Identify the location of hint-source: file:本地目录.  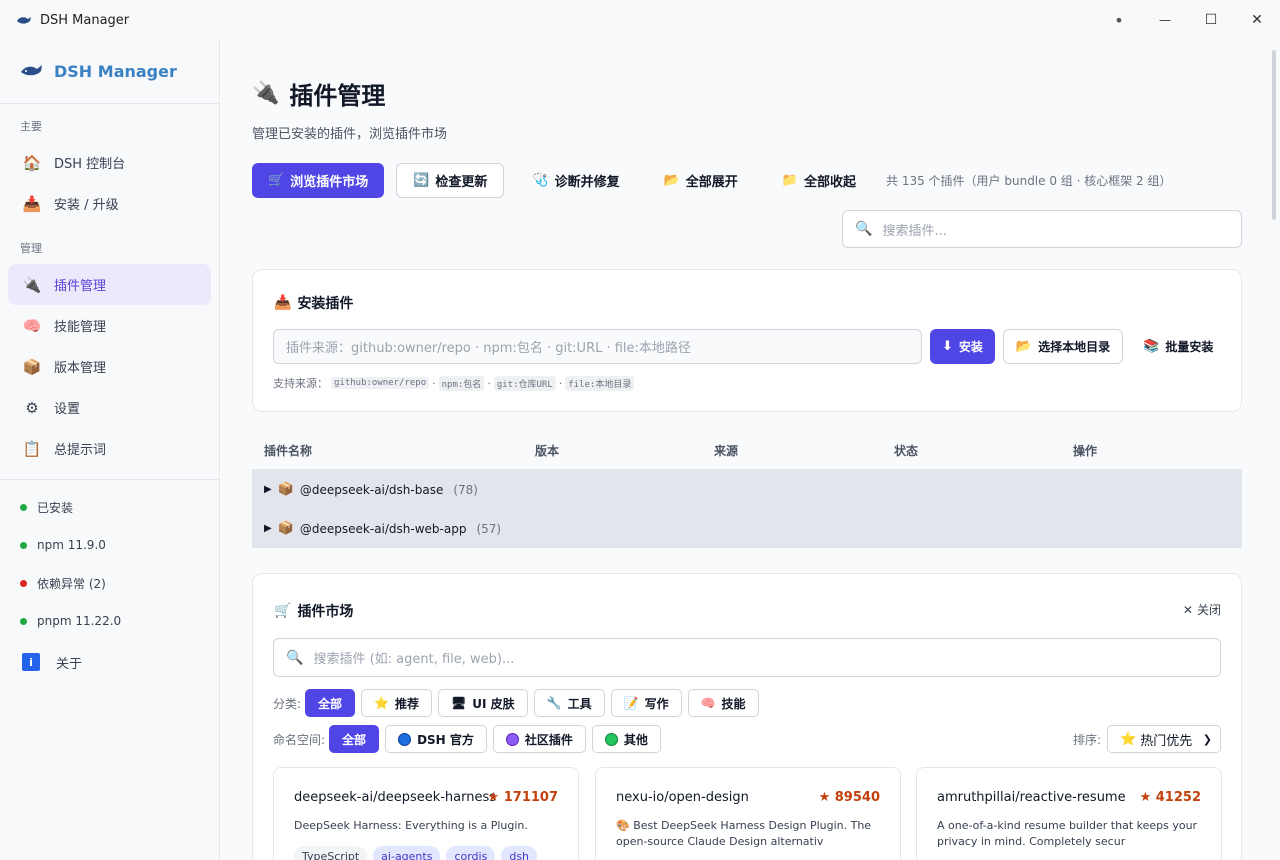
(600, 383).